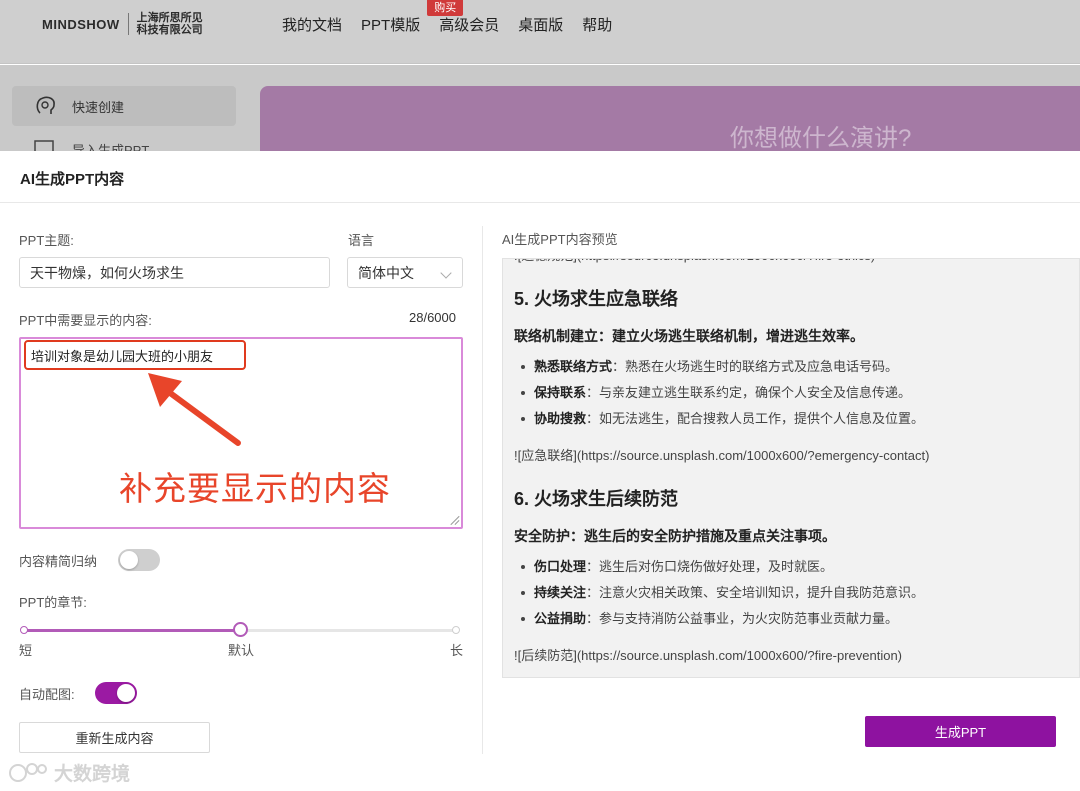 The width and height of the screenshot is (1080, 791). Describe the element at coordinates (169, 30) in the screenshot. I see `logo-company-line2: 科技有限公司` at that location.